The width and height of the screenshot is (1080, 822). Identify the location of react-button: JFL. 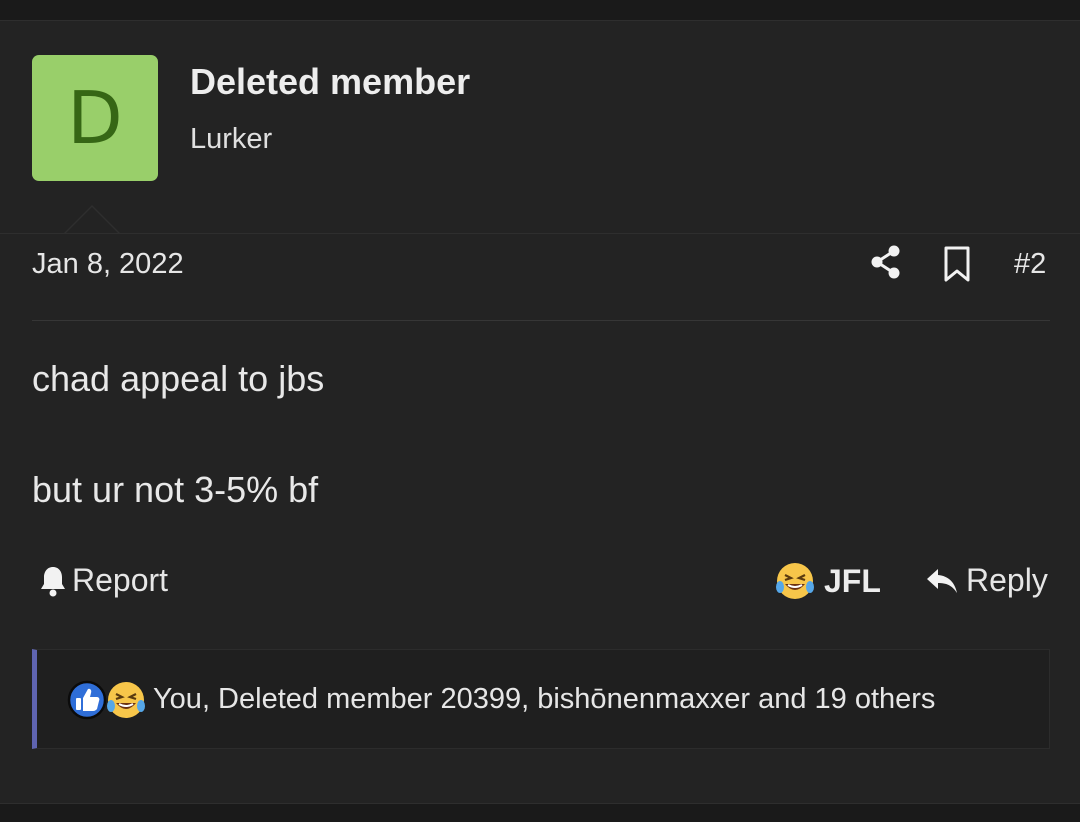
(827, 581).